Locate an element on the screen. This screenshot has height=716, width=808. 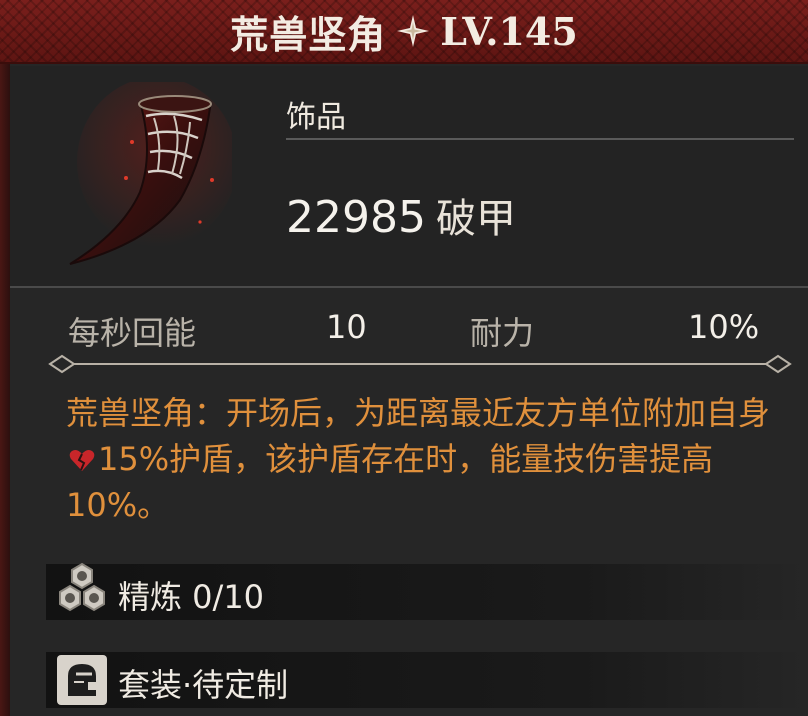
title-inner: 荒兽坚角 LV.145 is located at coordinates (404, 31).